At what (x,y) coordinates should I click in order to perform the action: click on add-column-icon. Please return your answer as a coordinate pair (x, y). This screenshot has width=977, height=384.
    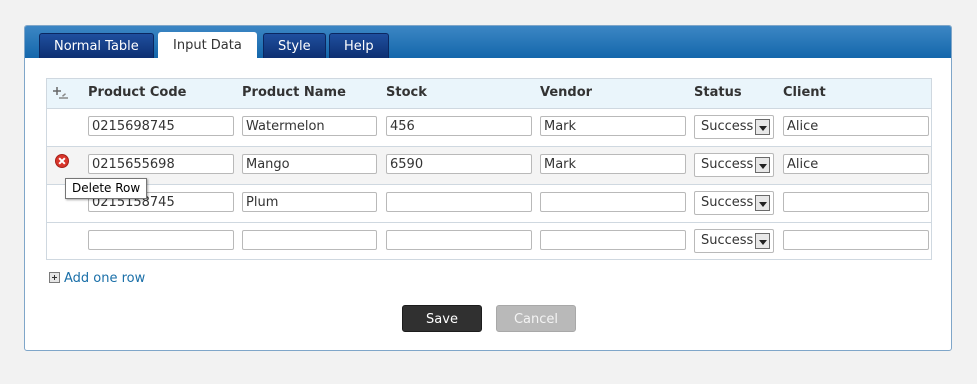
    Looking at the image, I should click on (61, 94).